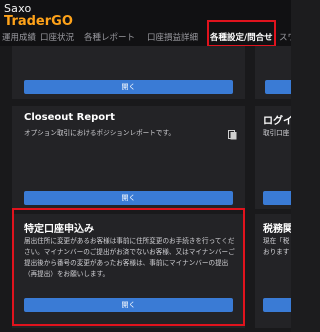 This screenshot has height=332, width=320. What do you see at coordinates (232, 135) in the screenshot?
I see `pdf-document-icon` at bounding box center [232, 135].